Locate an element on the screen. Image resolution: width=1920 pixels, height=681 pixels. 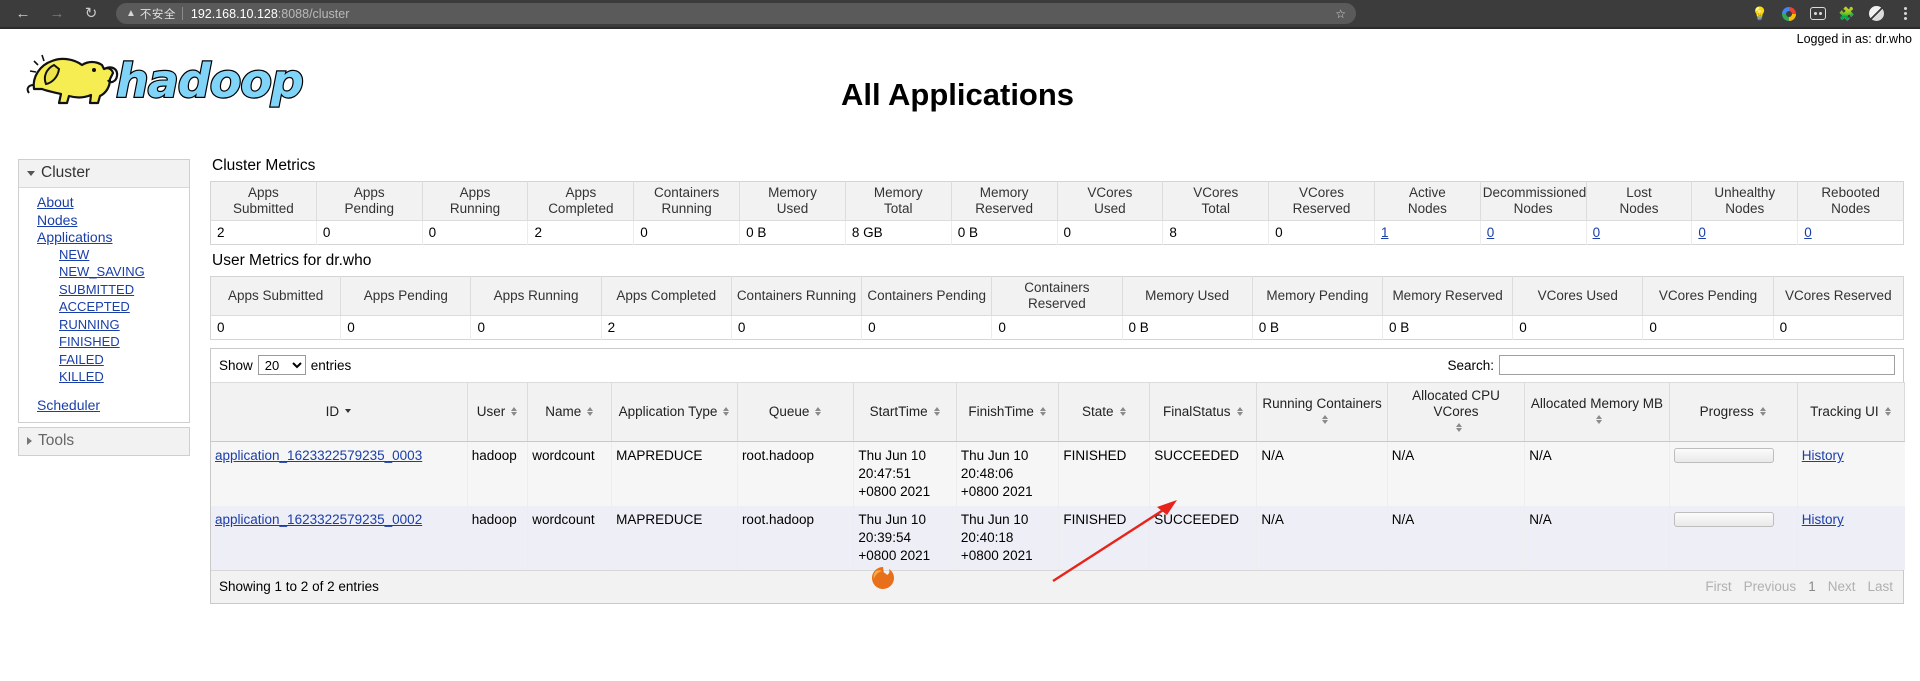
datatable-controls: Show 204060100 entries Search: is located at coordinates (1057, 365).